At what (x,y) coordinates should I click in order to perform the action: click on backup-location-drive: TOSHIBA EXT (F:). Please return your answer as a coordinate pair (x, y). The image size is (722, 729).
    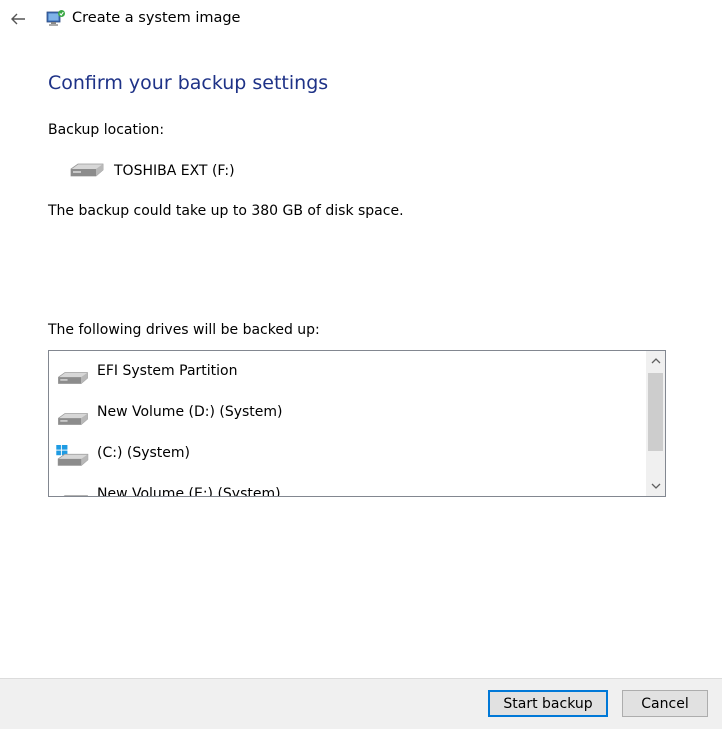
    Looking at the image, I should click on (151, 171).